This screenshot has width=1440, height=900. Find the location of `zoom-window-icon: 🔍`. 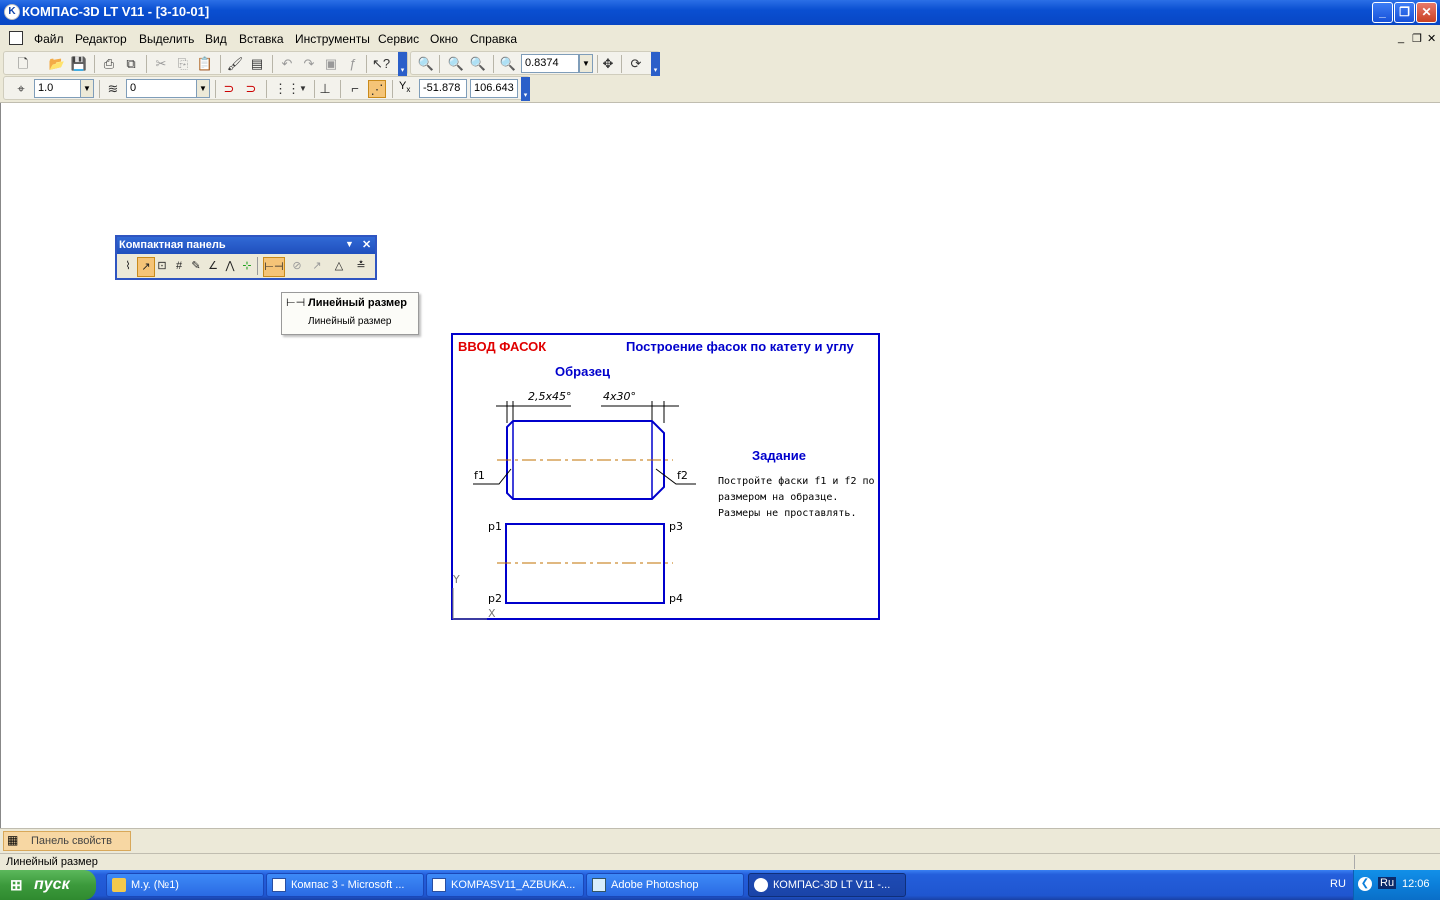

zoom-window-icon: 🔍 is located at coordinates (426, 64).